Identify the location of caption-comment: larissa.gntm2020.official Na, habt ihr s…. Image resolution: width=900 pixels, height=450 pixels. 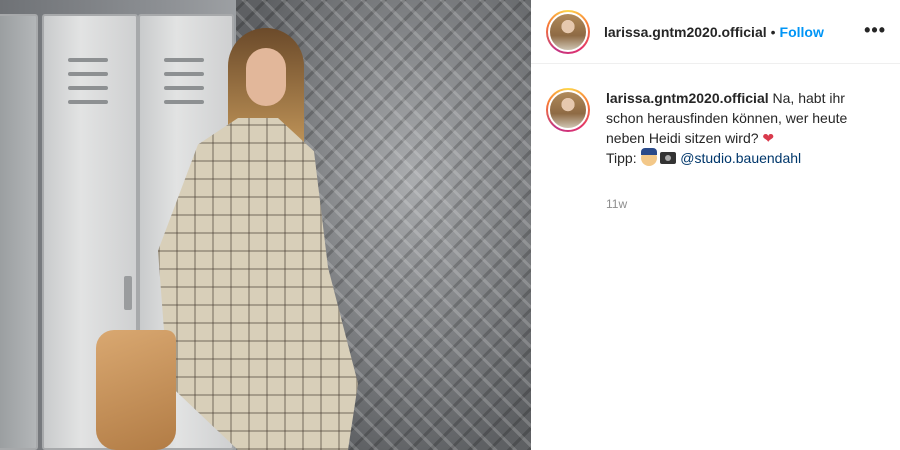
(715, 139).